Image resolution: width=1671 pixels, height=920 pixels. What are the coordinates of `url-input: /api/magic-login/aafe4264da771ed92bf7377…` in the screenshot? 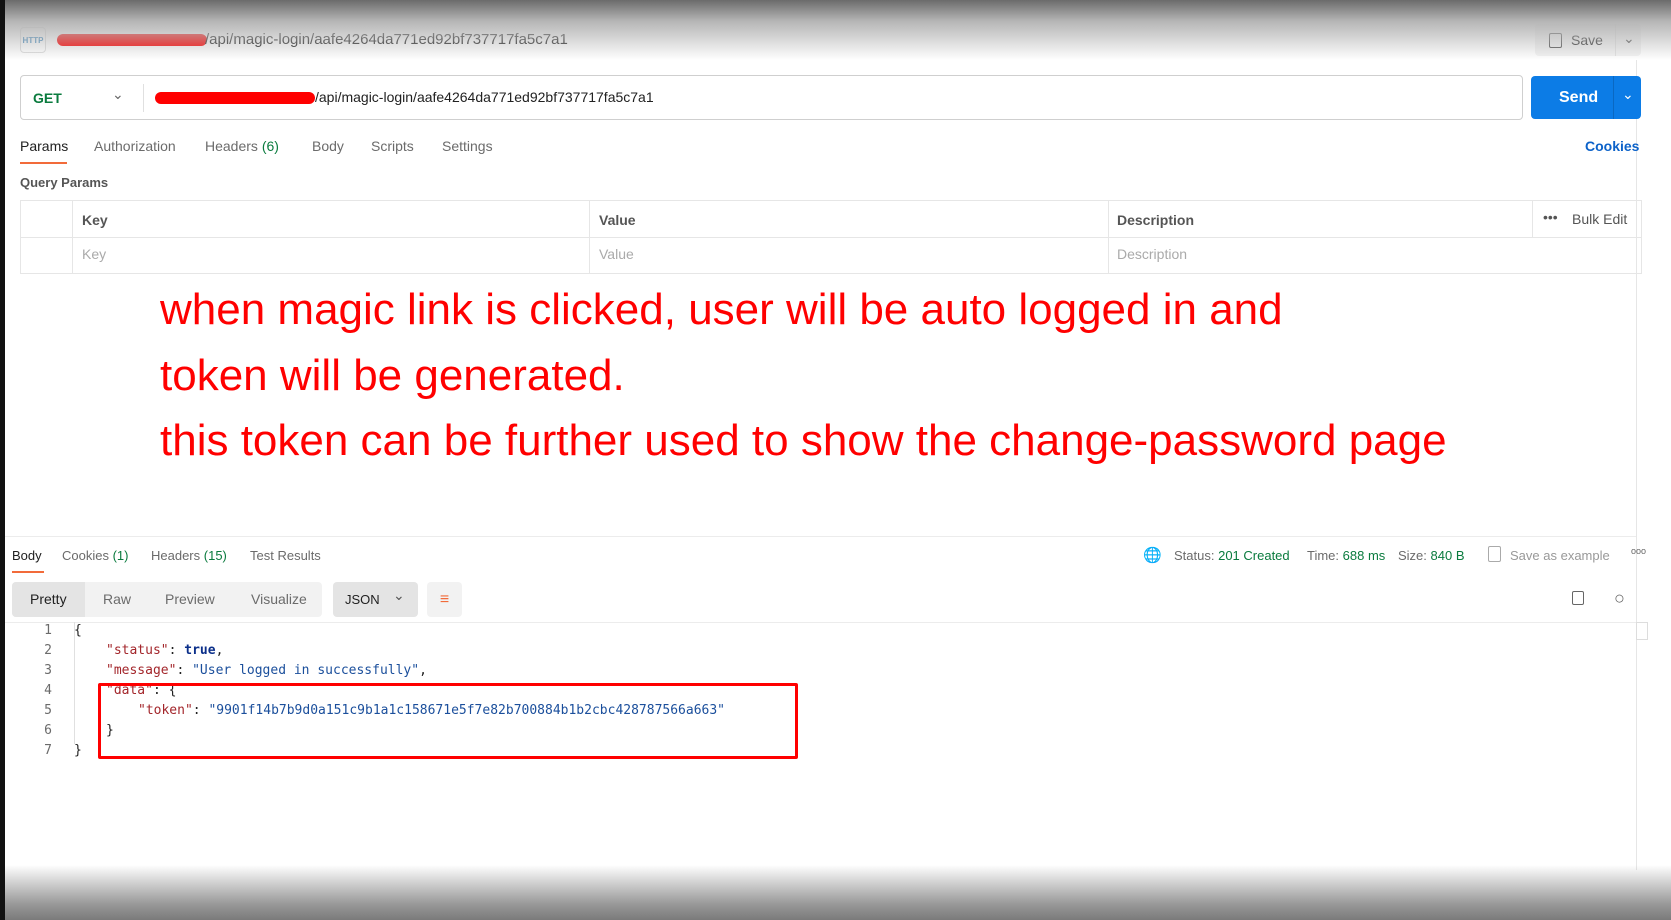 It's located at (484, 97).